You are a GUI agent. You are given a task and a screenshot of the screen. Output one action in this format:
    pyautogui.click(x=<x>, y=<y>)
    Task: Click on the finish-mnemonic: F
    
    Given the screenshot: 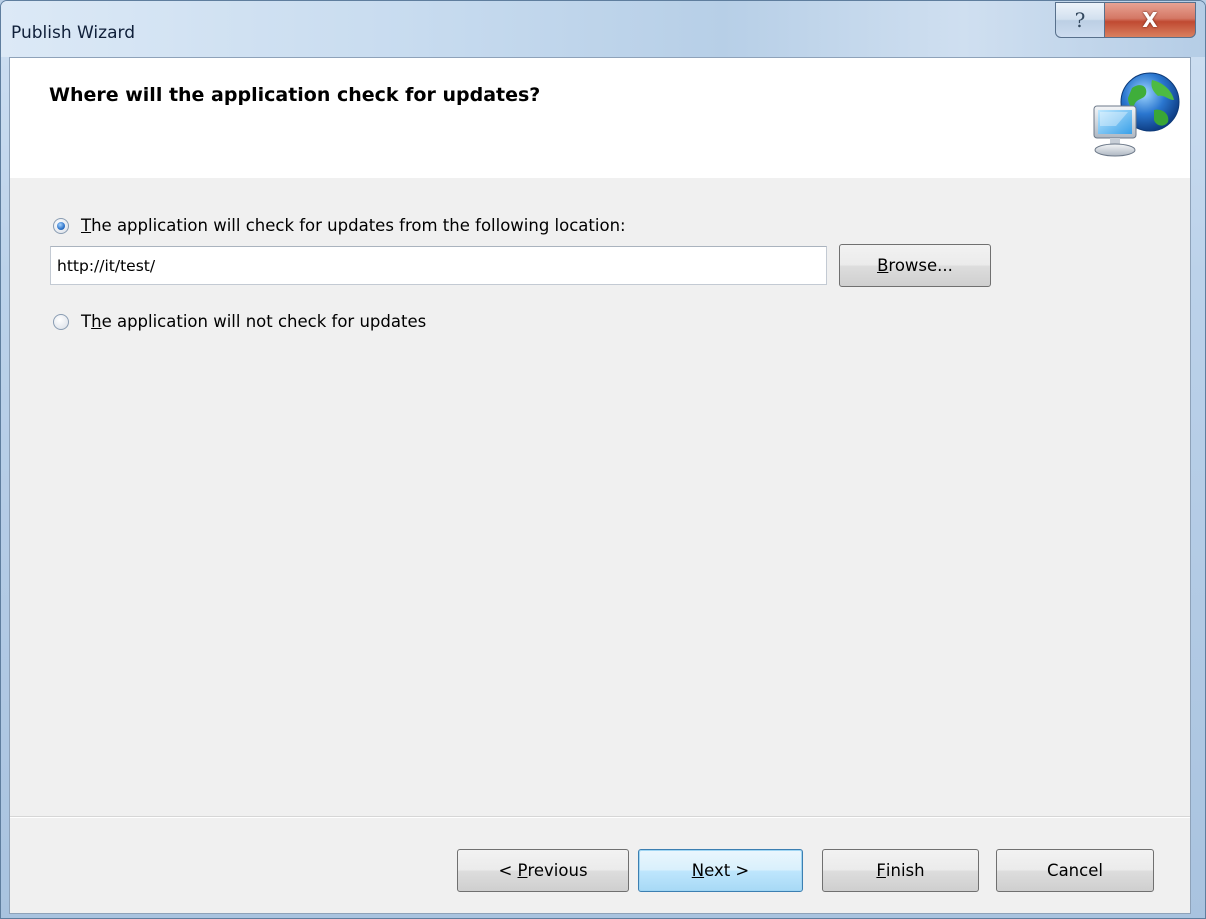 What is the action you would take?
    pyautogui.click(x=881, y=870)
    